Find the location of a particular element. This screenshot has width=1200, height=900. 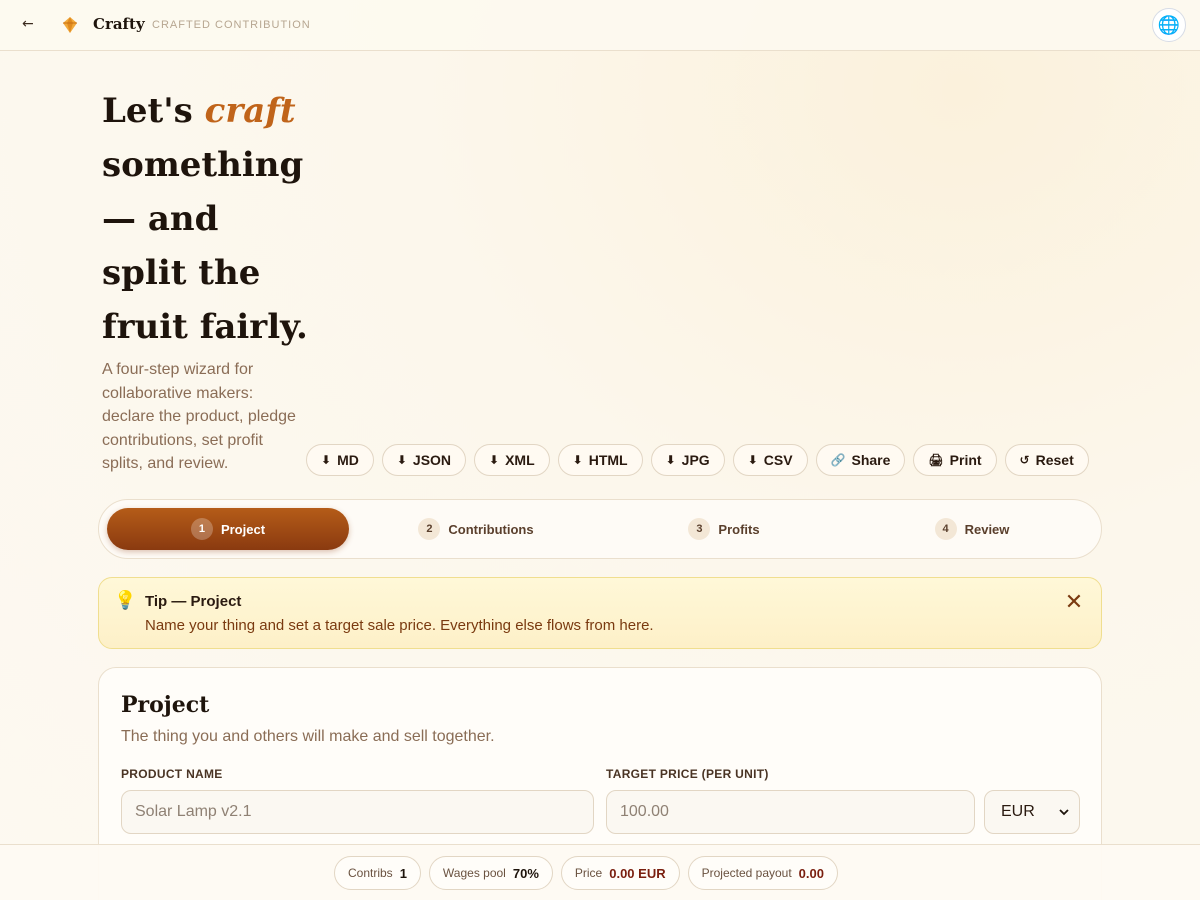

step-number: 2 is located at coordinates (429, 529).